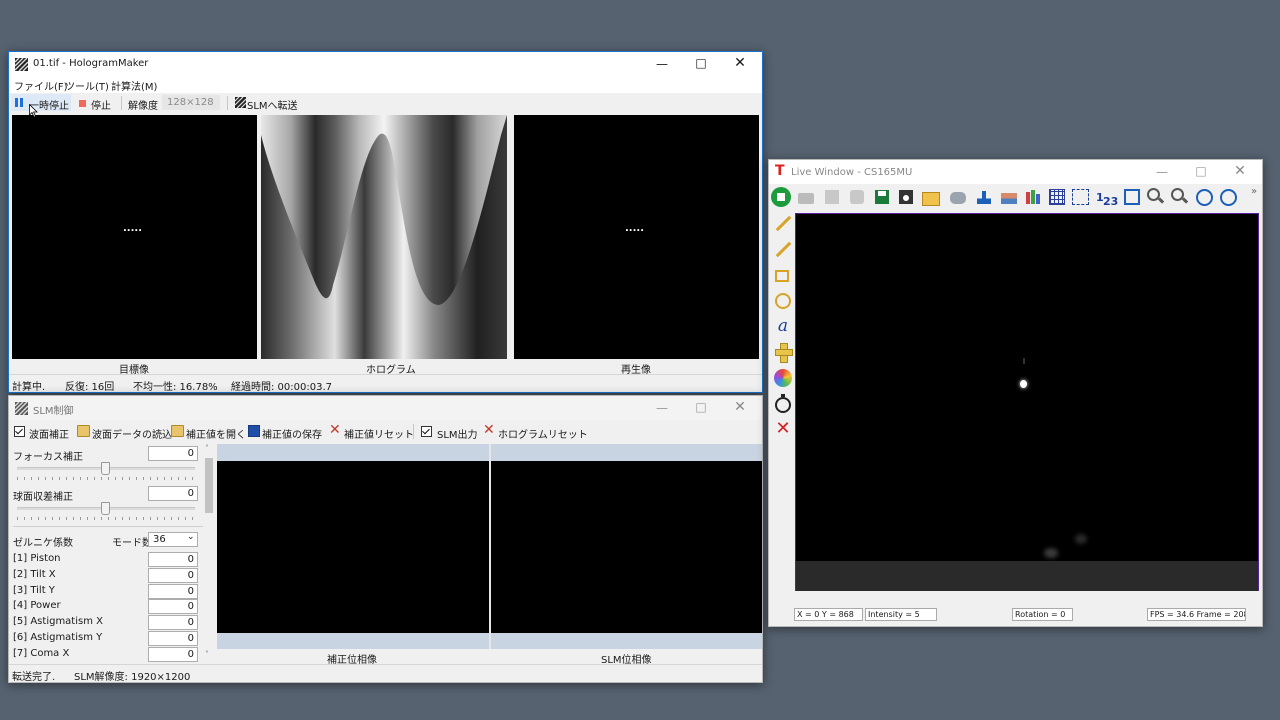  I want to click on resolution-field: 128×128, so click(191, 102).